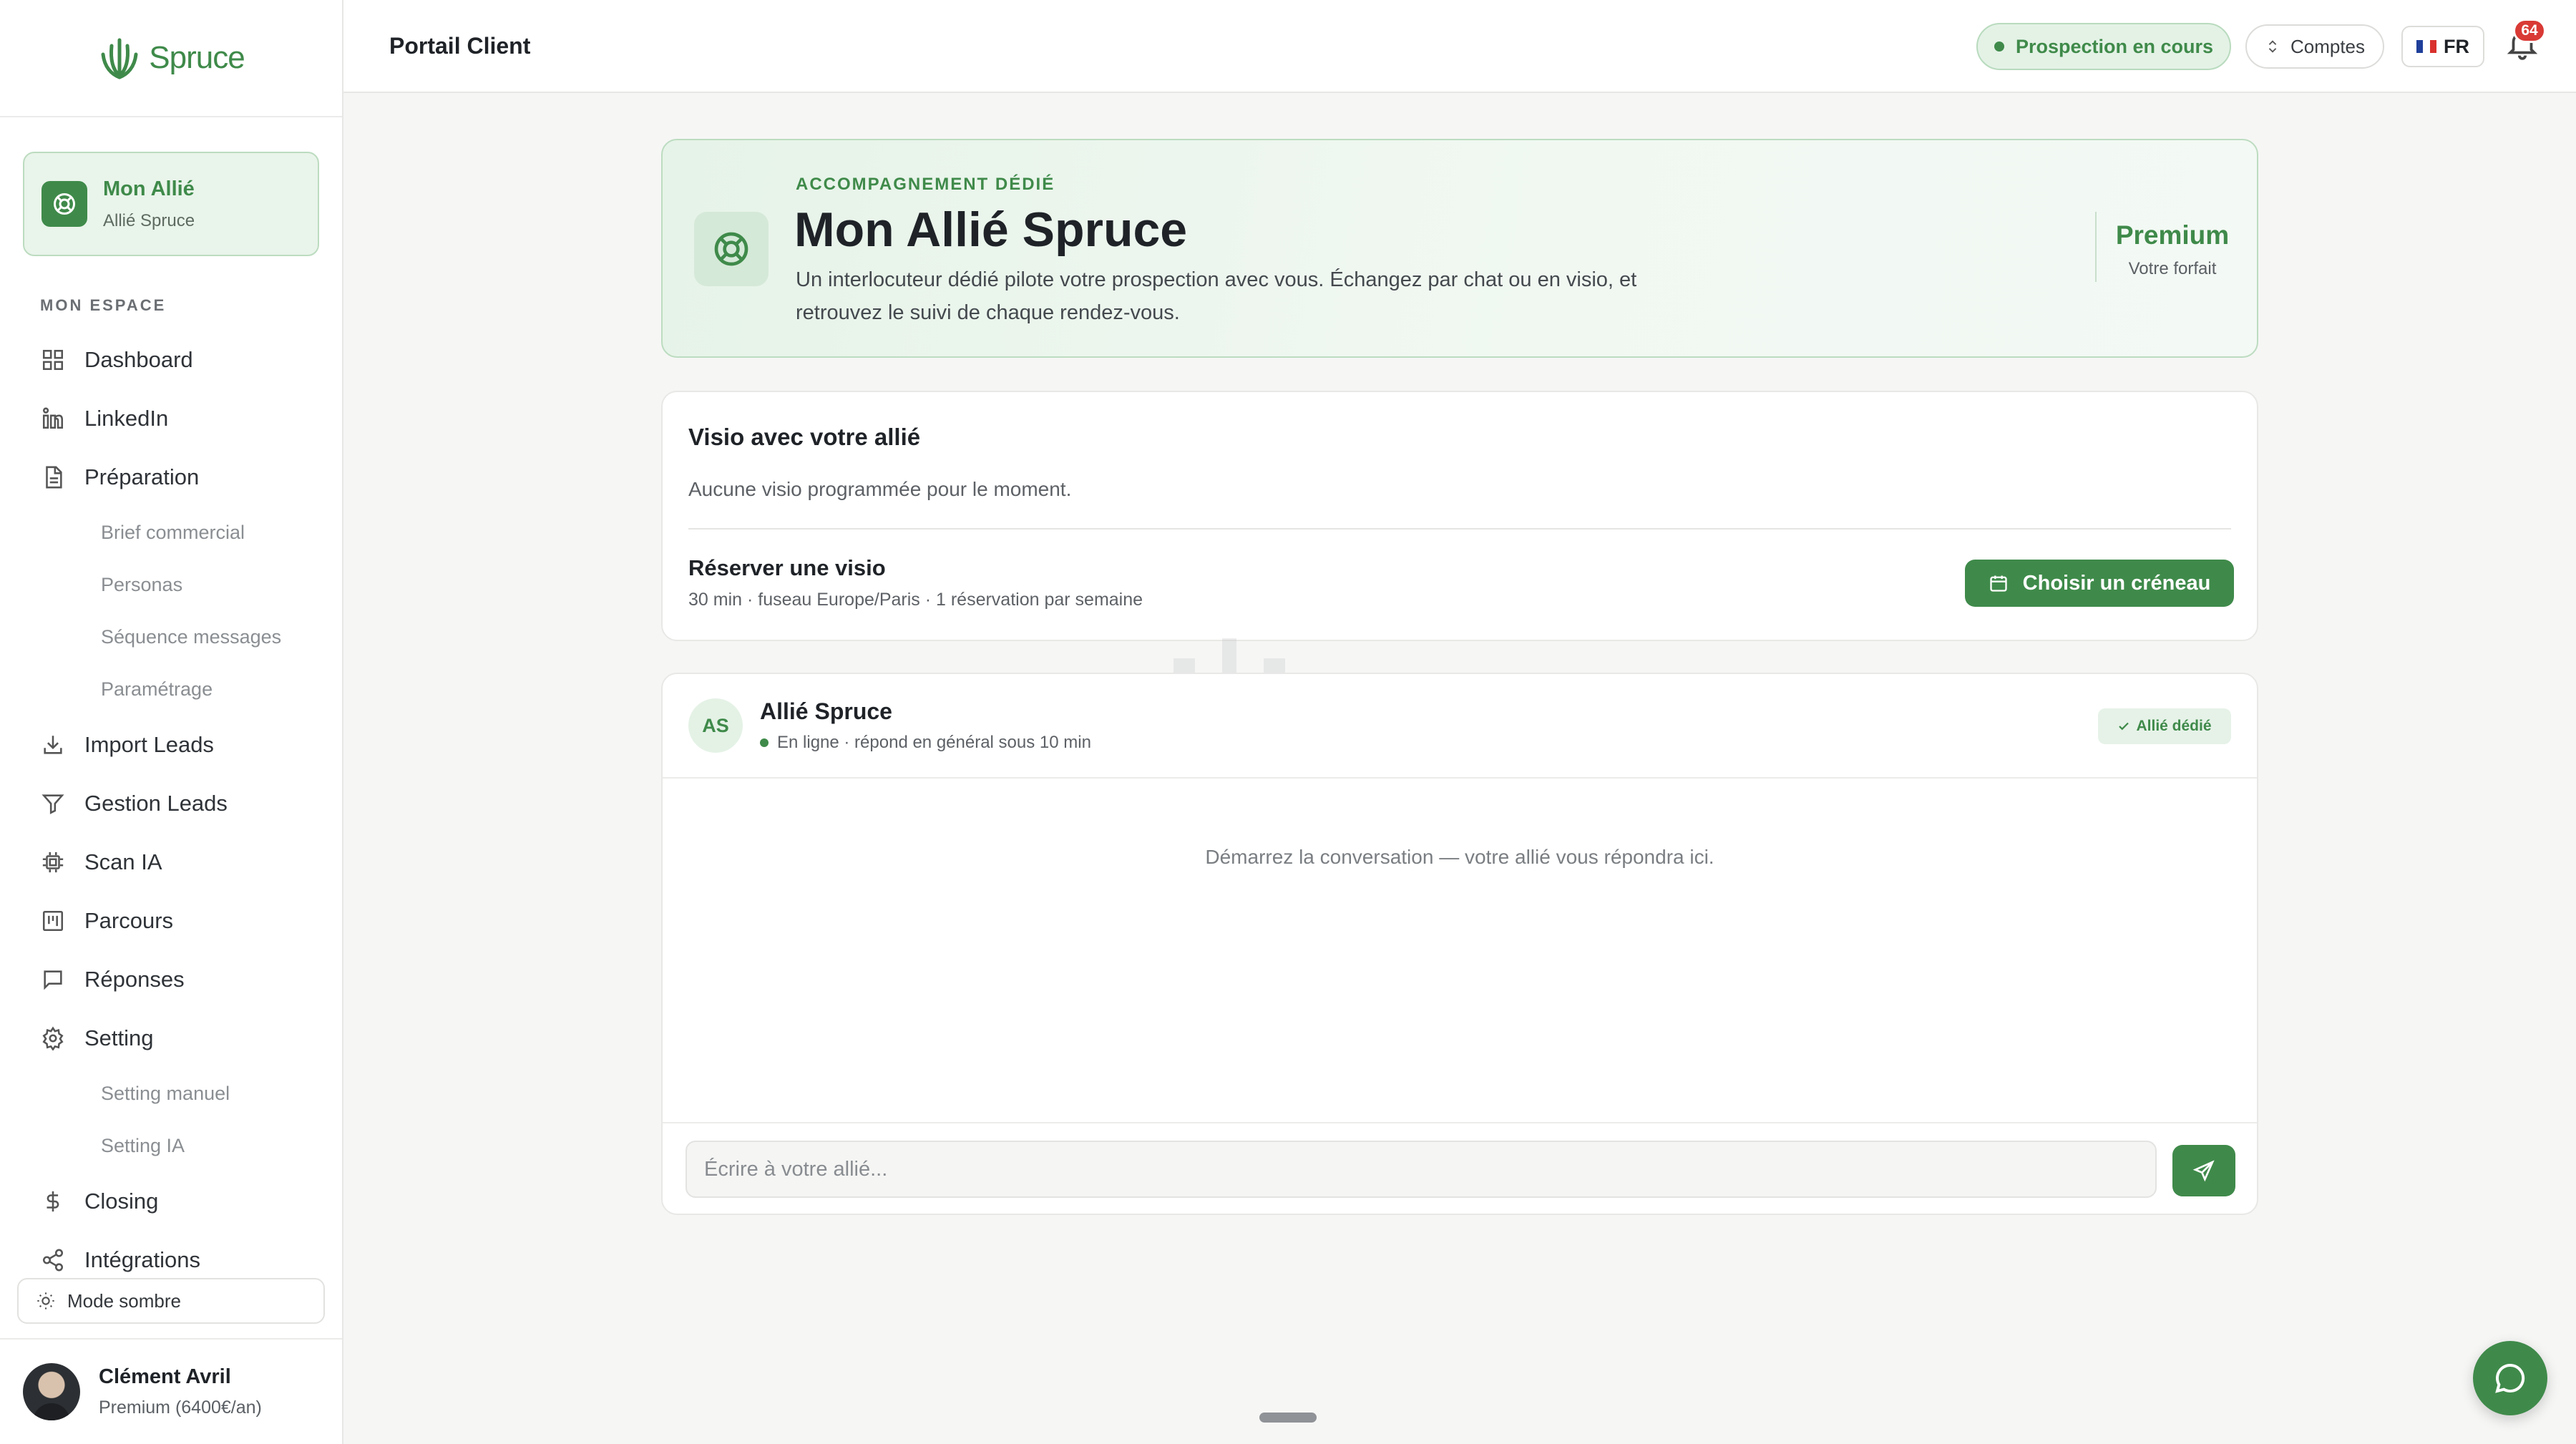  I want to click on sidebar-item-dashboard: Dashboard, so click(171, 360).